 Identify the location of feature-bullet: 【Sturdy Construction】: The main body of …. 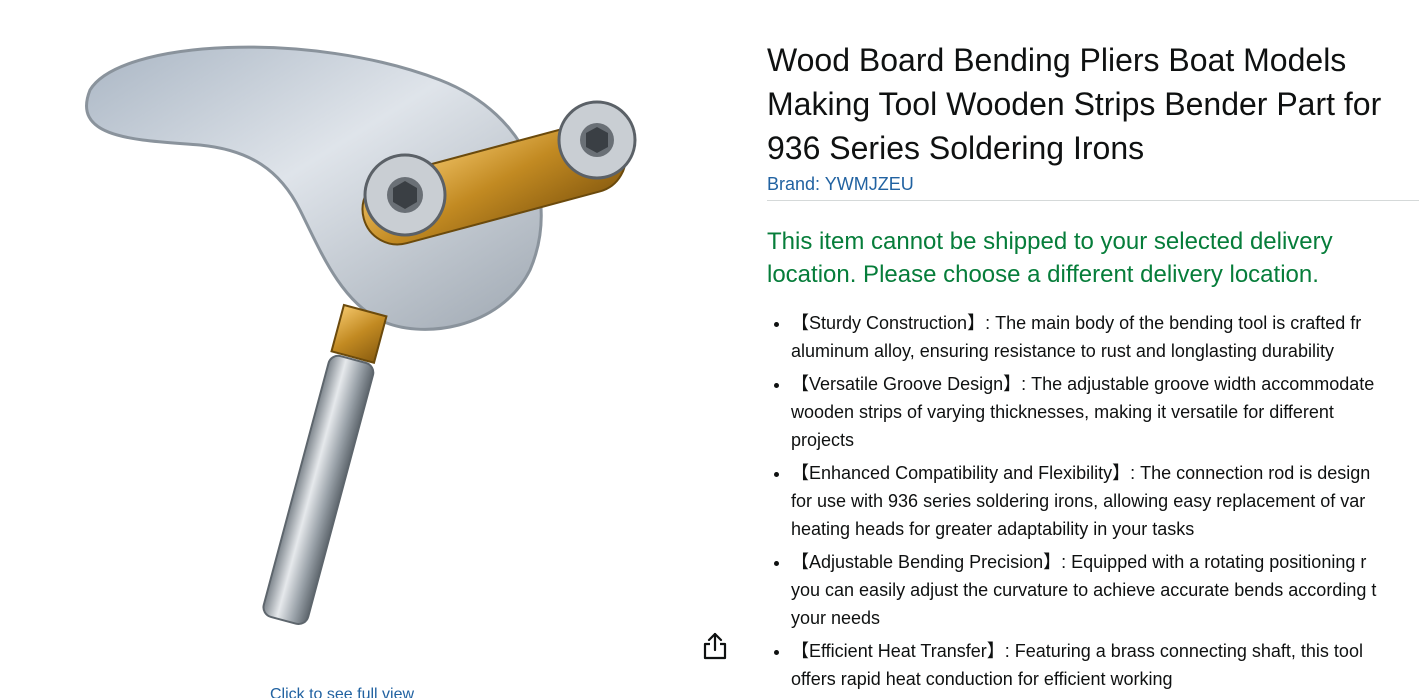
(1105, 337).